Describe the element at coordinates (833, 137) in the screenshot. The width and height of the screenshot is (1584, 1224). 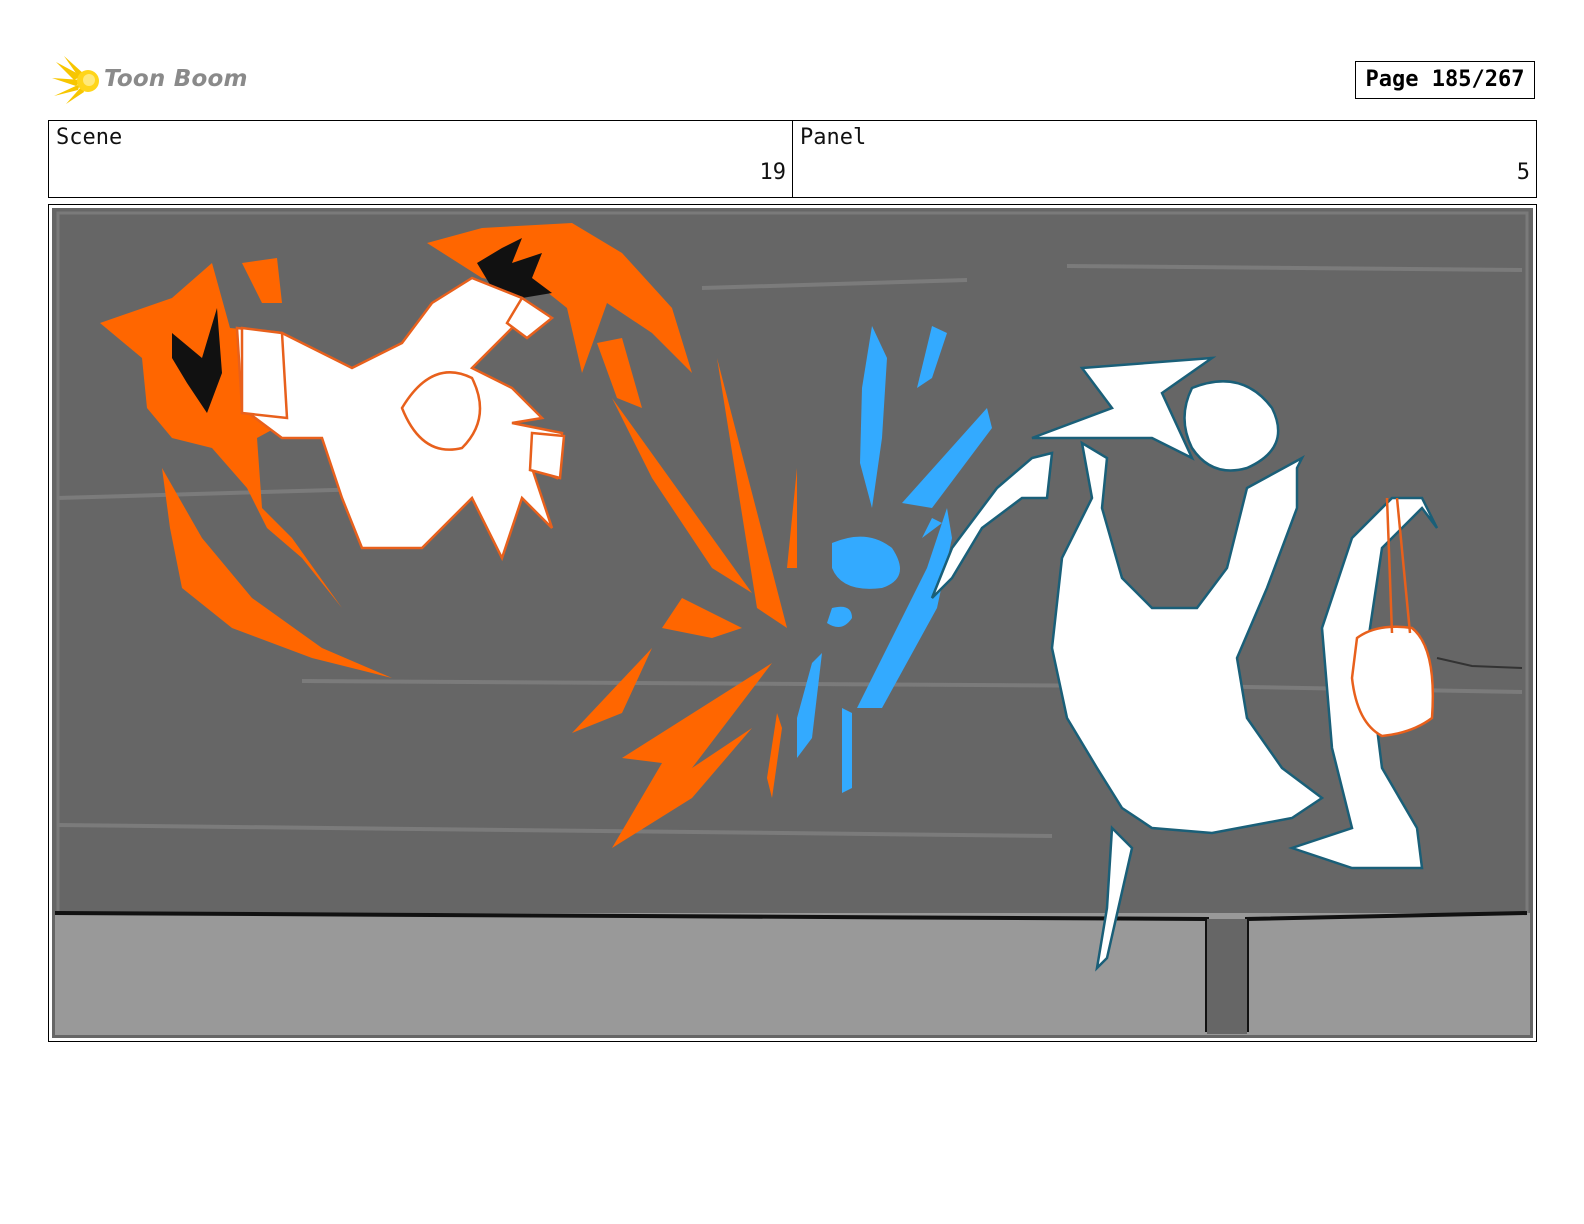
I see `panel-label: Panel` at that location.